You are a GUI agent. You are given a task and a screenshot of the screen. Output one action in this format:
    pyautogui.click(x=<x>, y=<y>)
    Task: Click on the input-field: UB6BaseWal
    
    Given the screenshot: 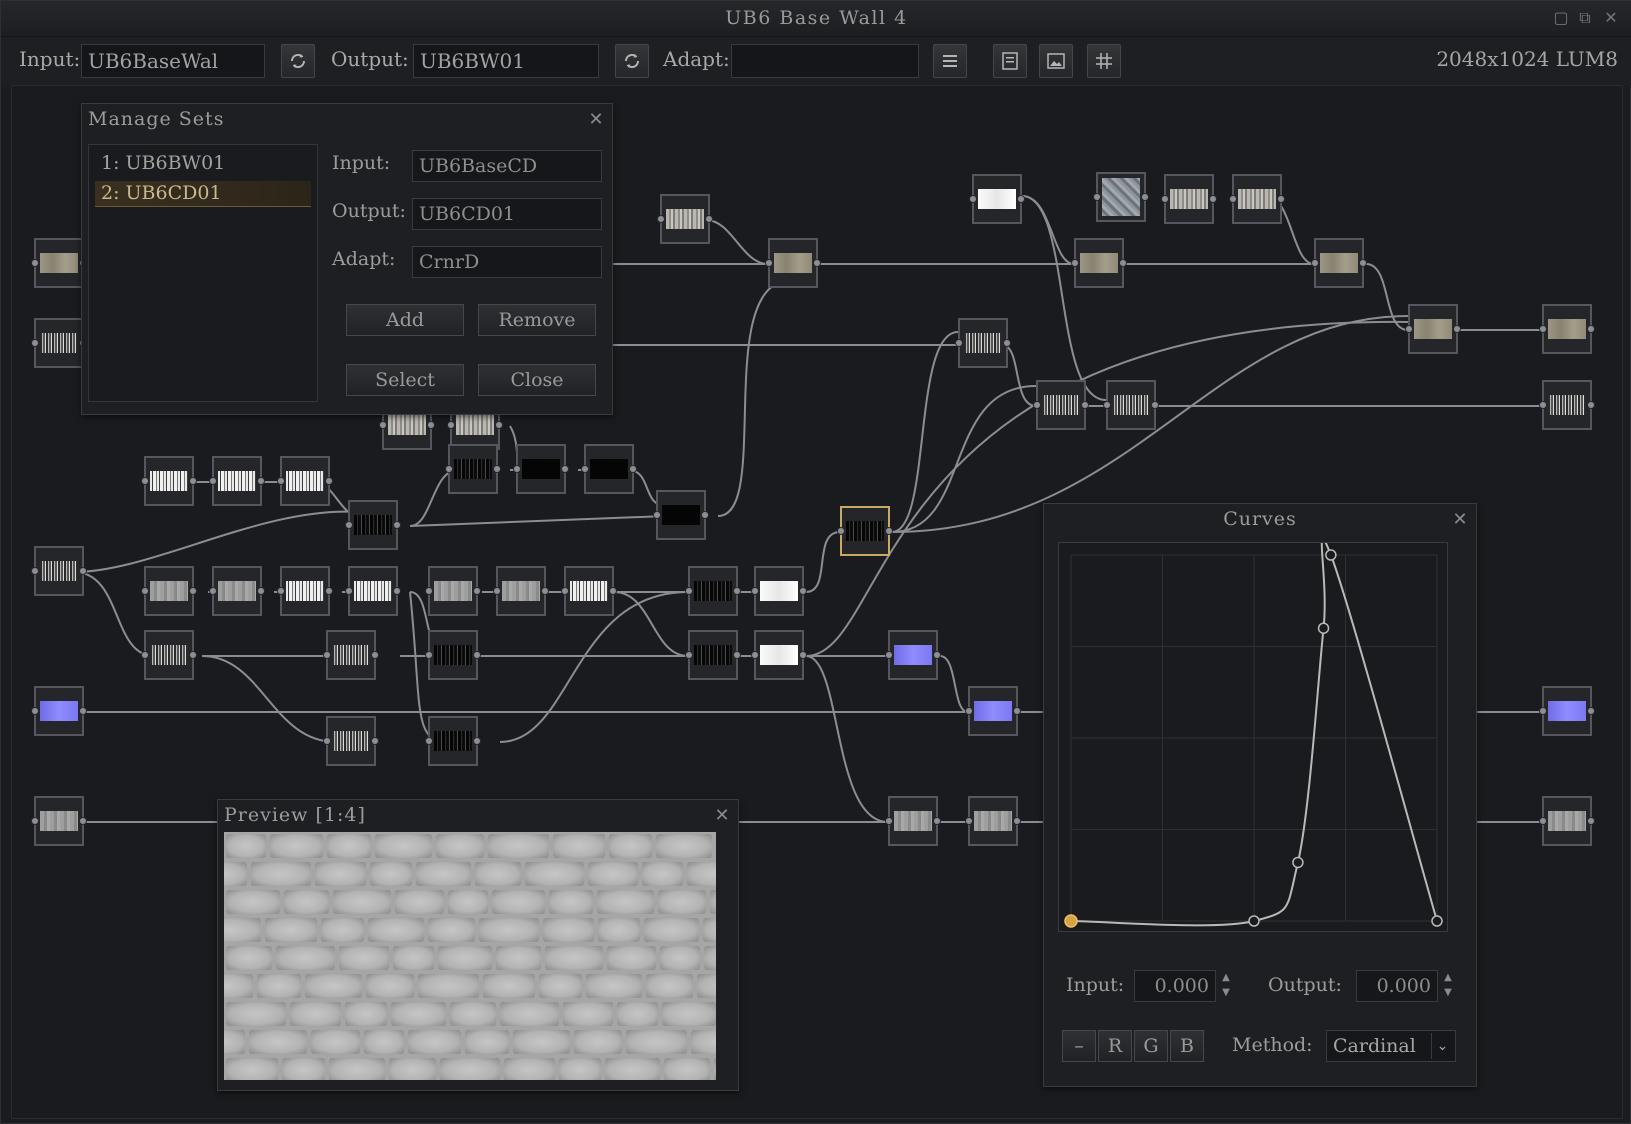 What is the action you would take?
    pyautogui.click(x=173, y=61)
    